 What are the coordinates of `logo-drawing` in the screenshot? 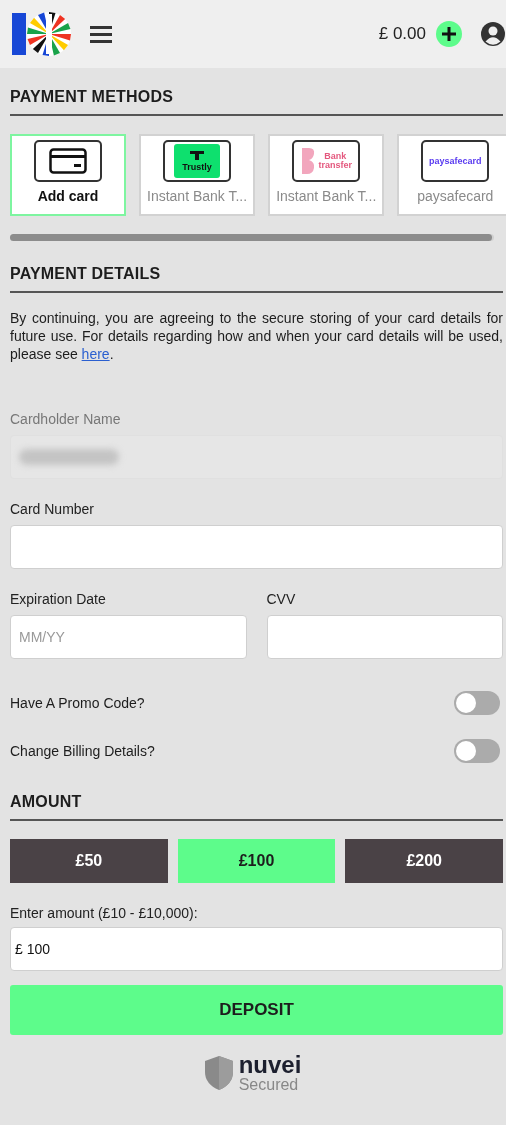 It's located at (42, 34).